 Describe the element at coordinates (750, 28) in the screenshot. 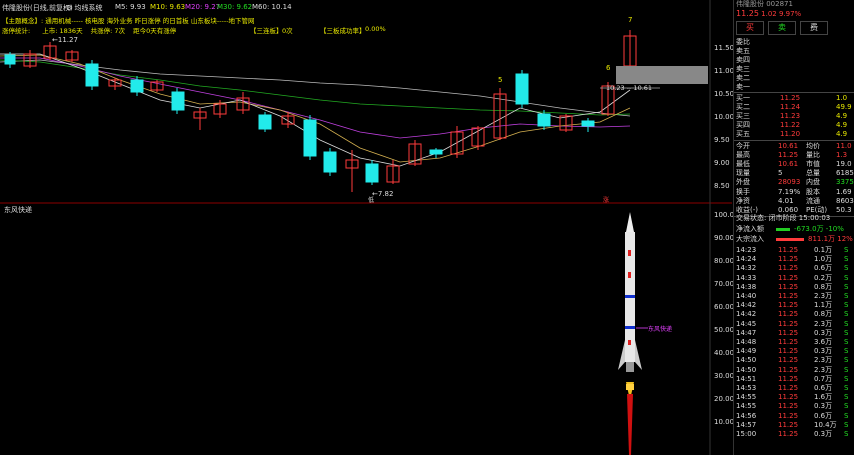

I see `buy-button: 买` at that location.